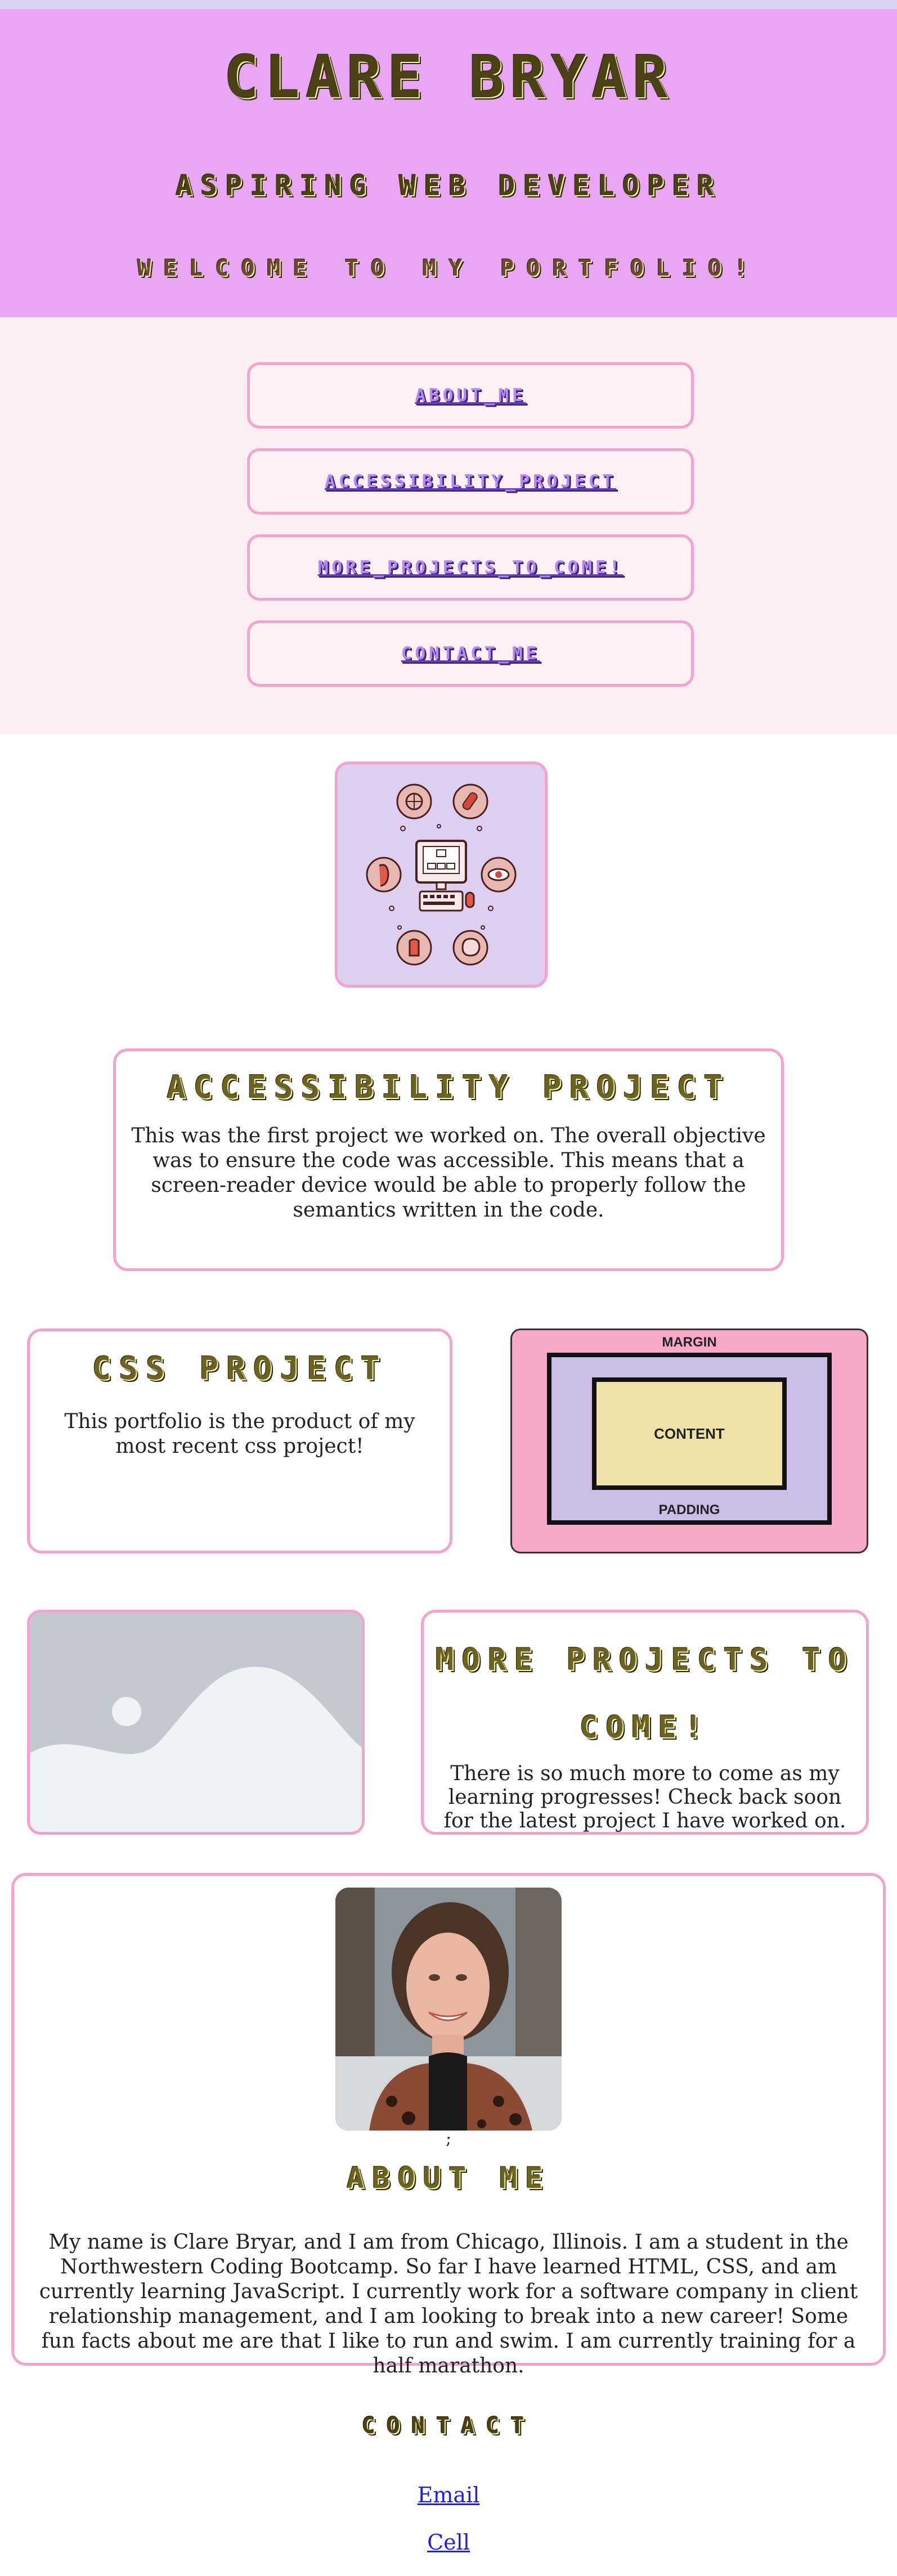 This screenshot has width=897, height=2576. I want to click on browser-top-strip, so click(448, 4).